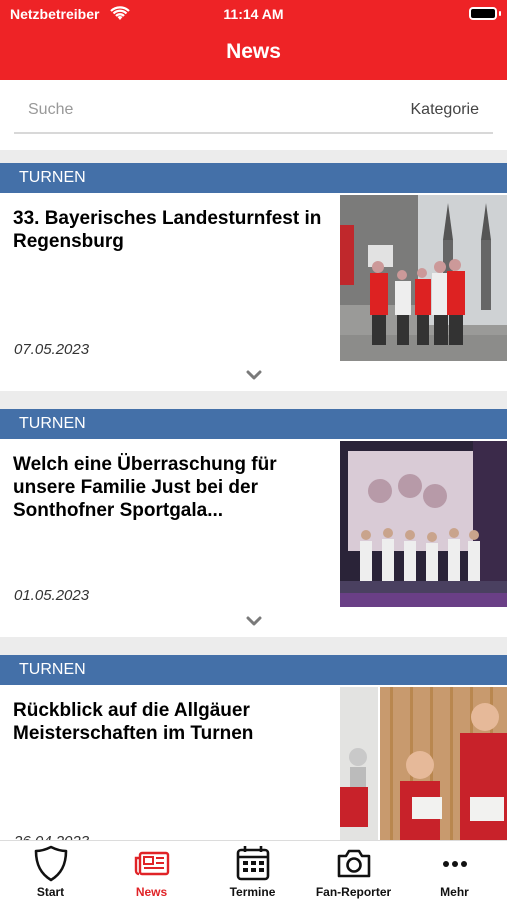  I want to click on article-date: 01.05.2023, so click(52, 595).